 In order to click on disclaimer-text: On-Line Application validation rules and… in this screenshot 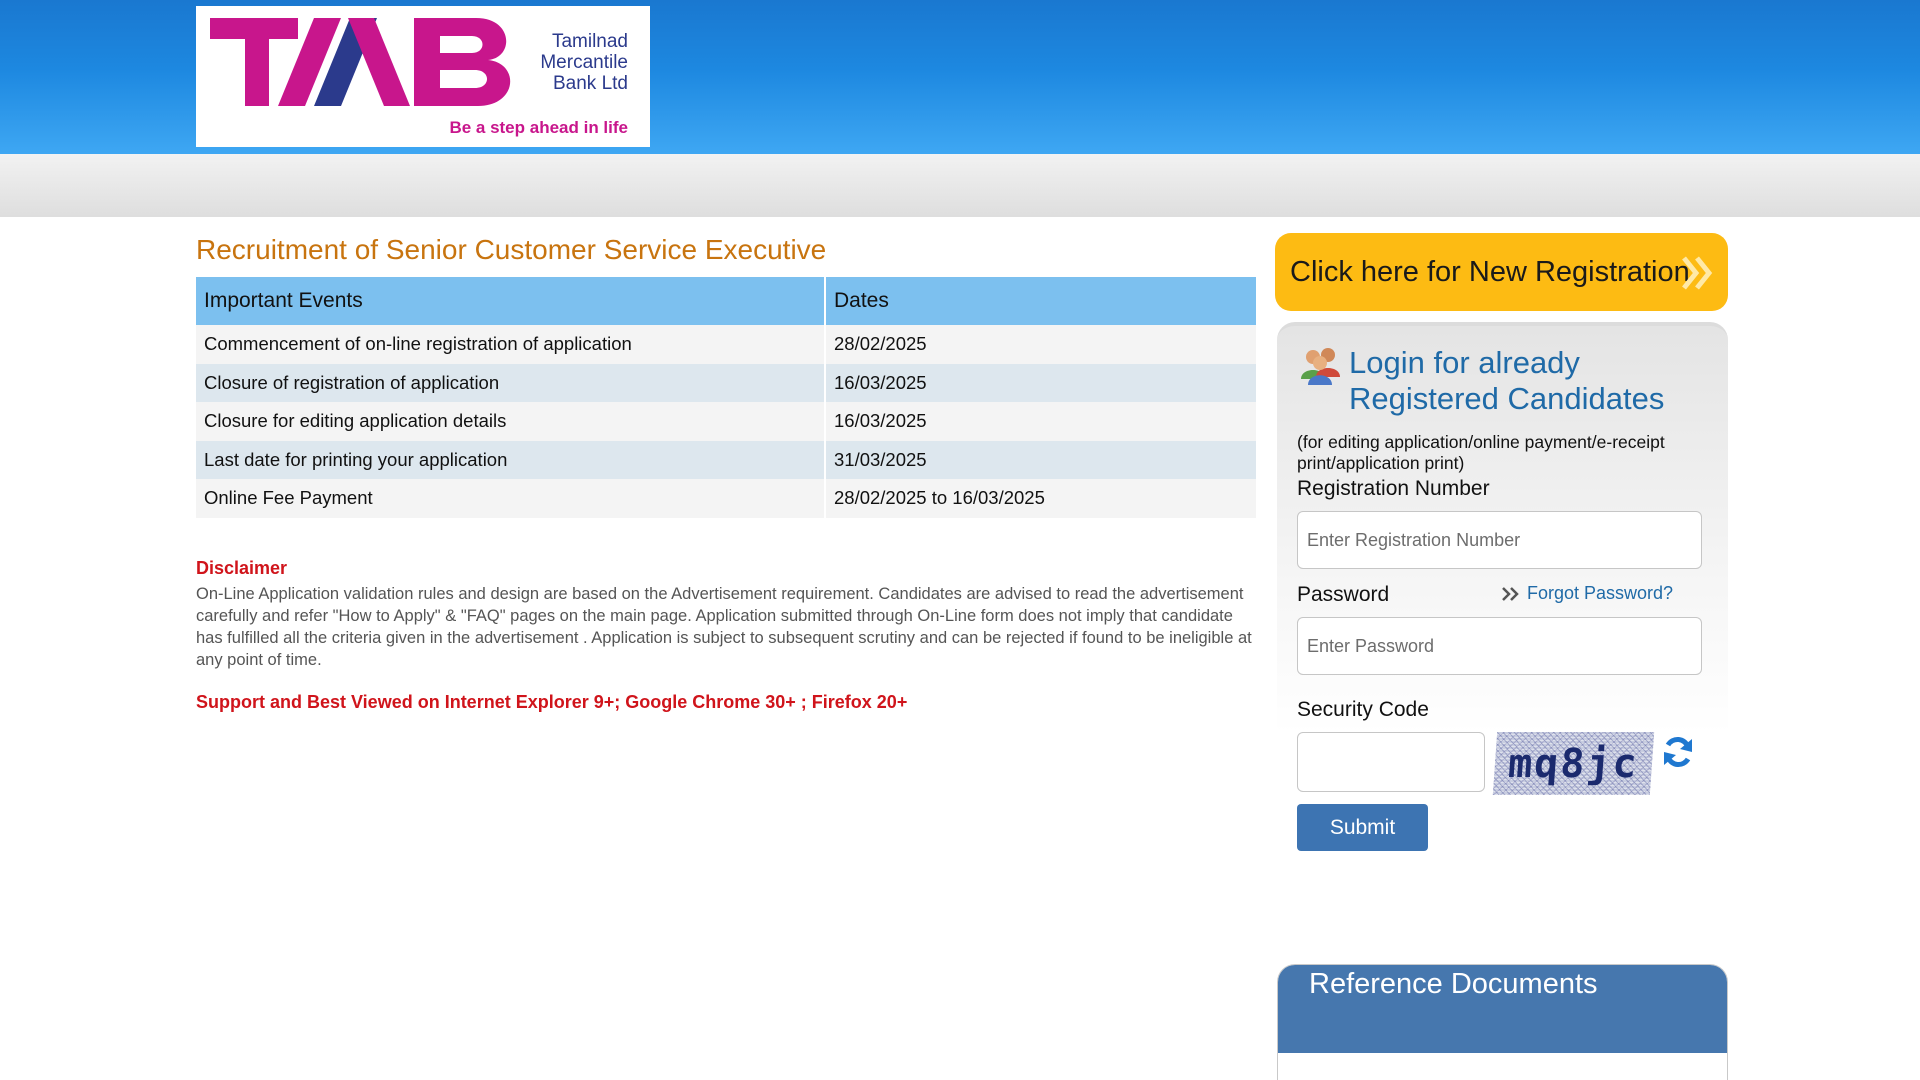, I will do `click(724, 627)`.